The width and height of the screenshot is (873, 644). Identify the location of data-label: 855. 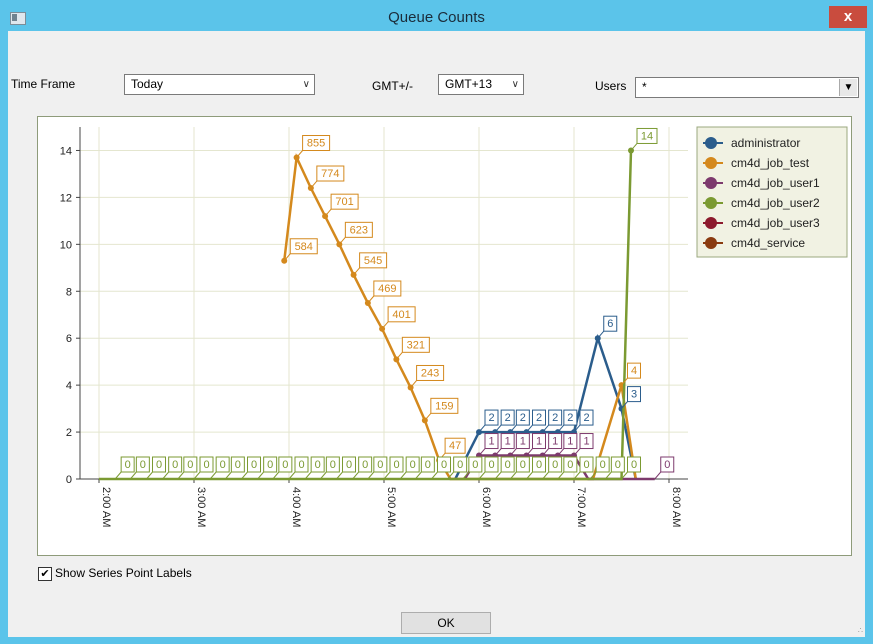
(316, 144).